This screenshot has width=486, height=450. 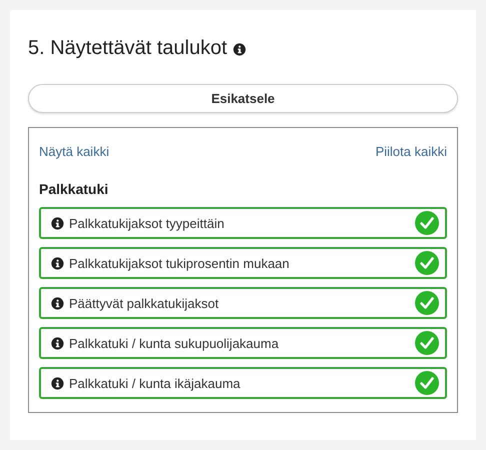 What do you see at coordinates (128, 48) in the screenshot?
I see `section-title: 5. Näytettävät taulukot` at bounding box center [128, 48].